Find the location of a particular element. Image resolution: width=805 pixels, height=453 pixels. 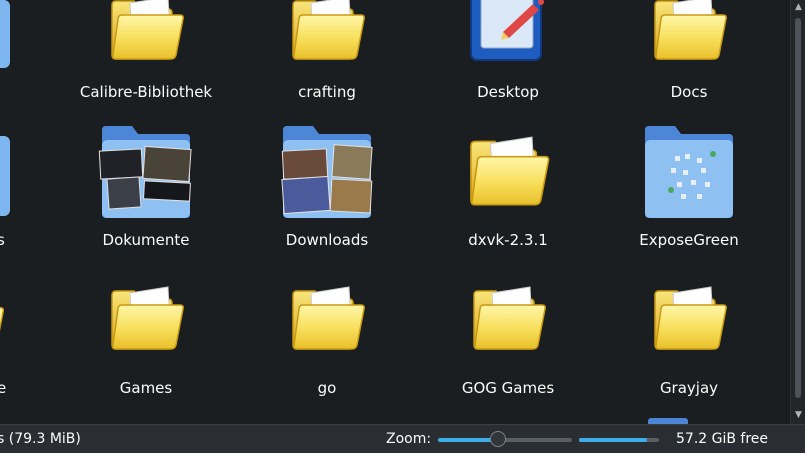

desktop-folder-icon is located at coordinates (507, 30).